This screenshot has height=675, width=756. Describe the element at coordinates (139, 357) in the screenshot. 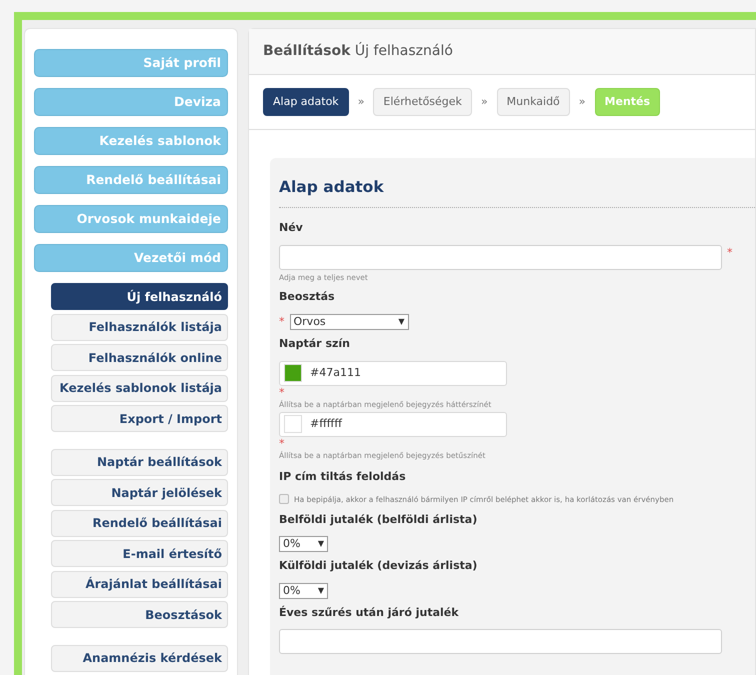

I see `sidebar-item: Felhasználók online` at that location.